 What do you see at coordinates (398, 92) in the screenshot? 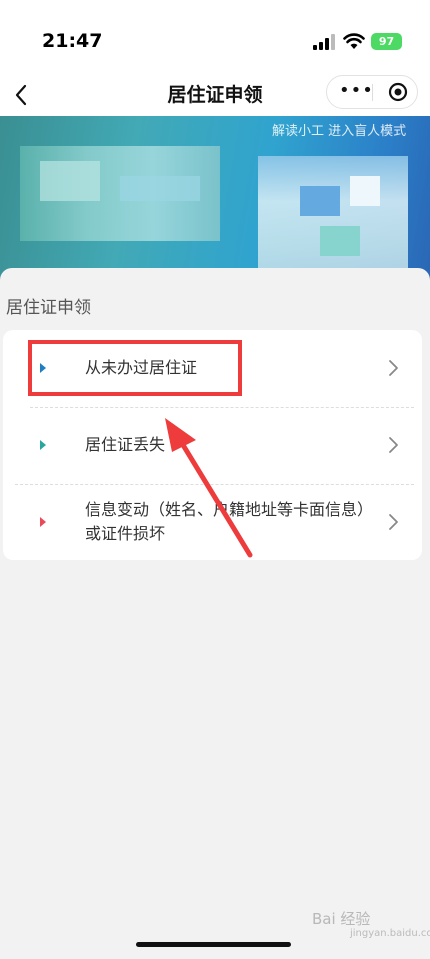
I see `close-target-icon` at bounding box center [398, 92].